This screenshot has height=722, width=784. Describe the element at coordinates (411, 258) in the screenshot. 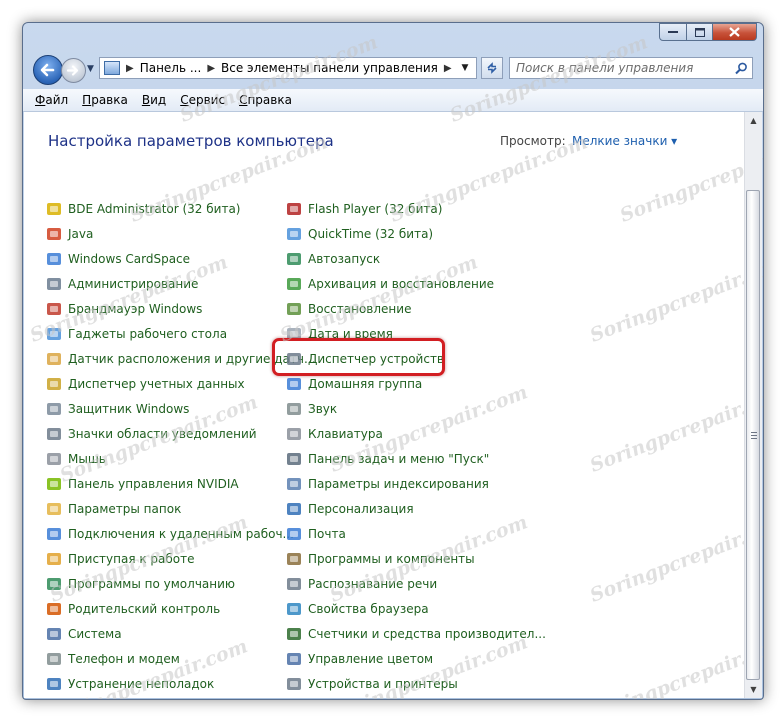

I see `control-panel-item: Автозапуск` at that location.